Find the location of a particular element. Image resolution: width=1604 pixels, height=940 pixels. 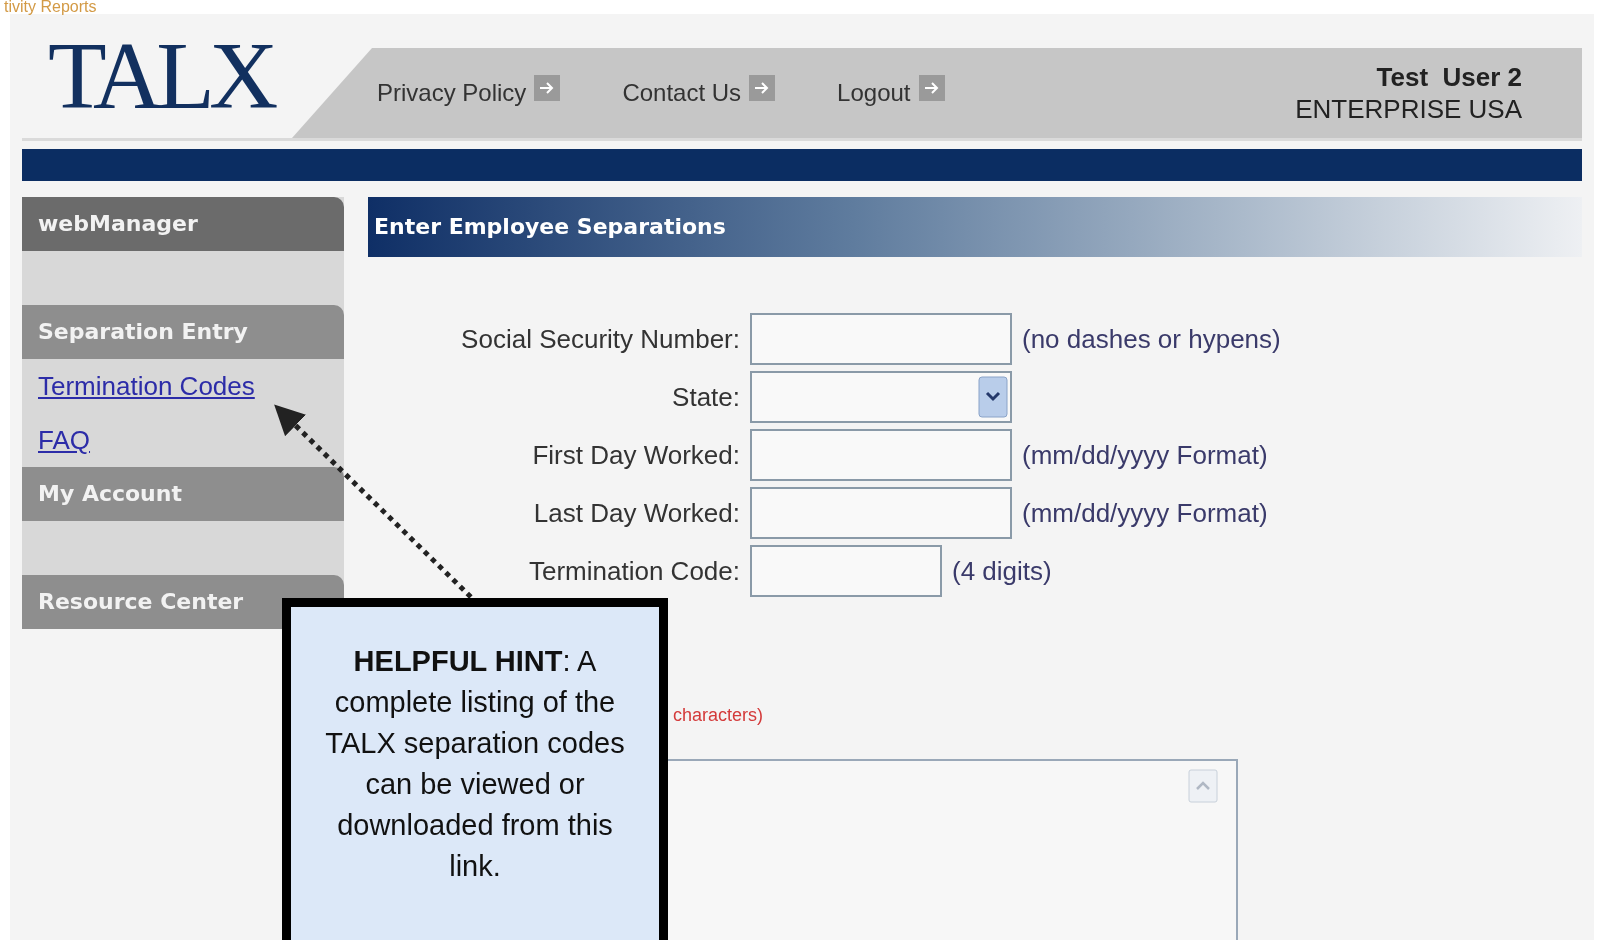

state-dropdown is located at coordinates (881, 397).